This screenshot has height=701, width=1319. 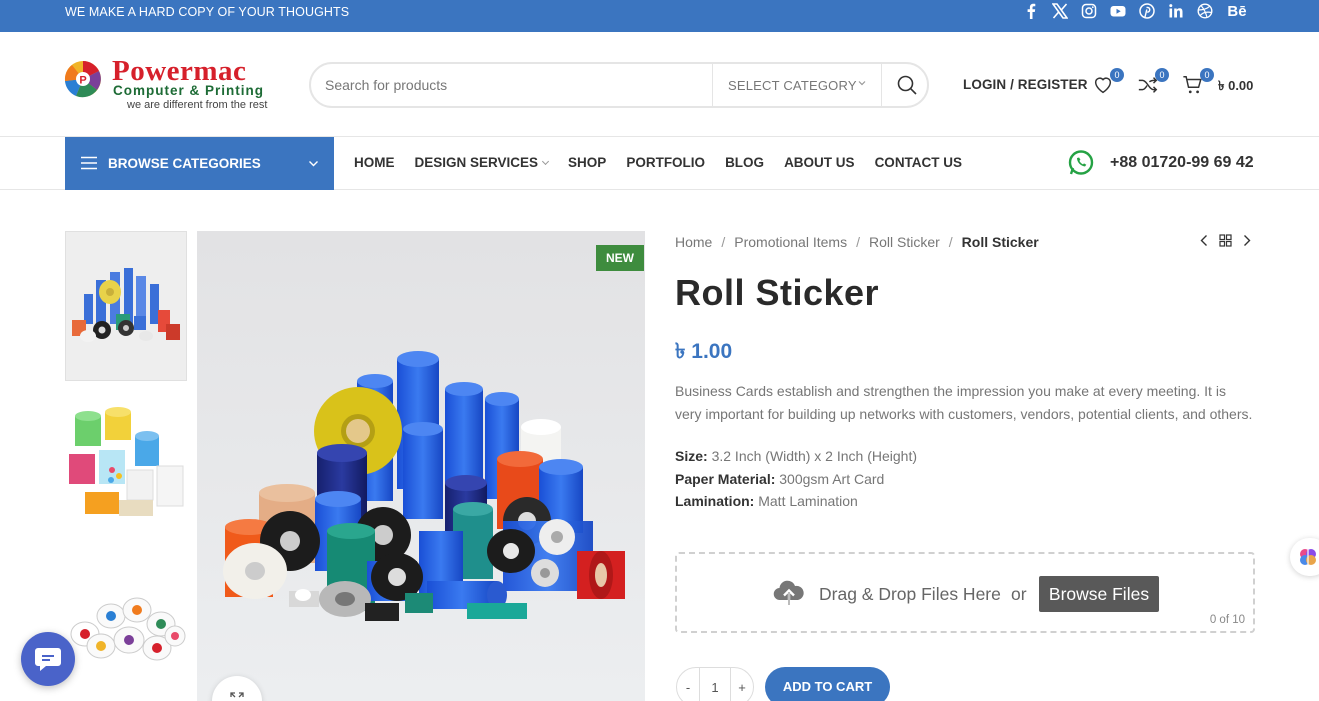 I want to click on browse-files-button: Browse Files, so click(x=1099, y=594).